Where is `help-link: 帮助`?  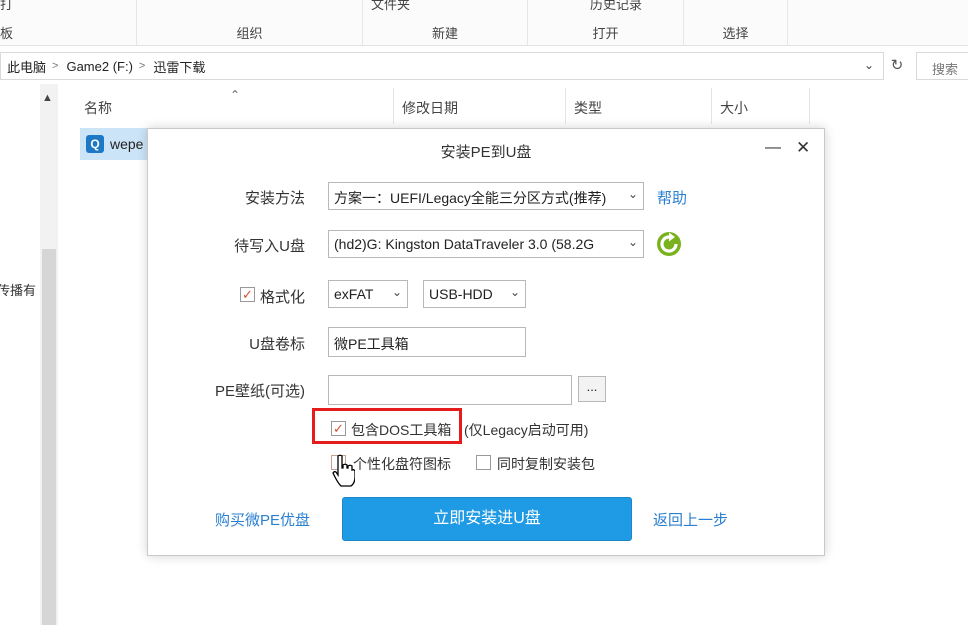 help-link: 帮助 is located at coordinates (672, 197).